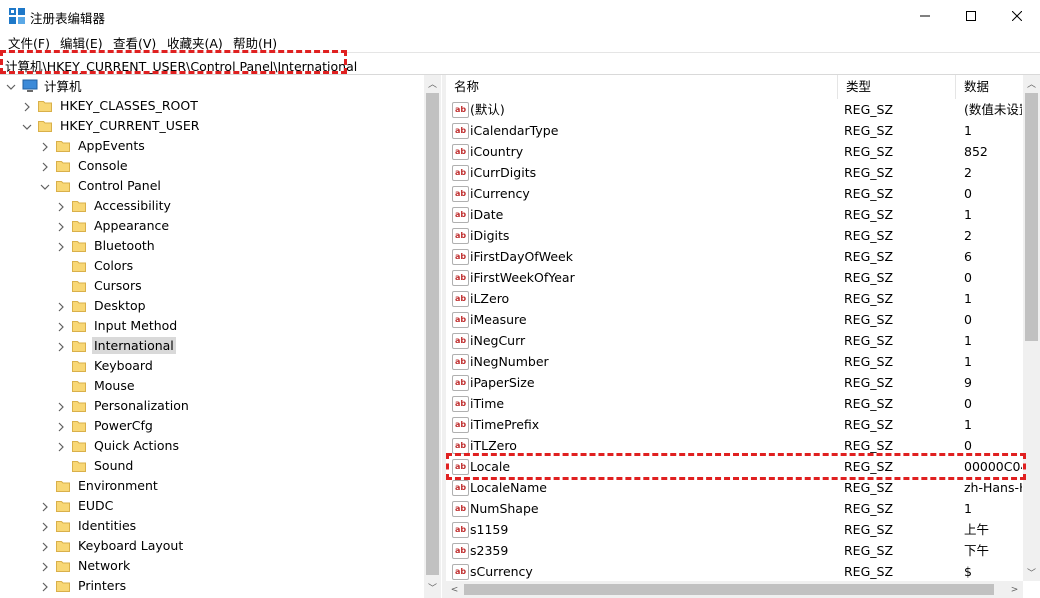 Image resolution: width=1040 pixels, height=598 pixels. What do you see at coordinates (925, 15) in the screenshot?
I see `minimize-button` at bounding box center [925, 15].